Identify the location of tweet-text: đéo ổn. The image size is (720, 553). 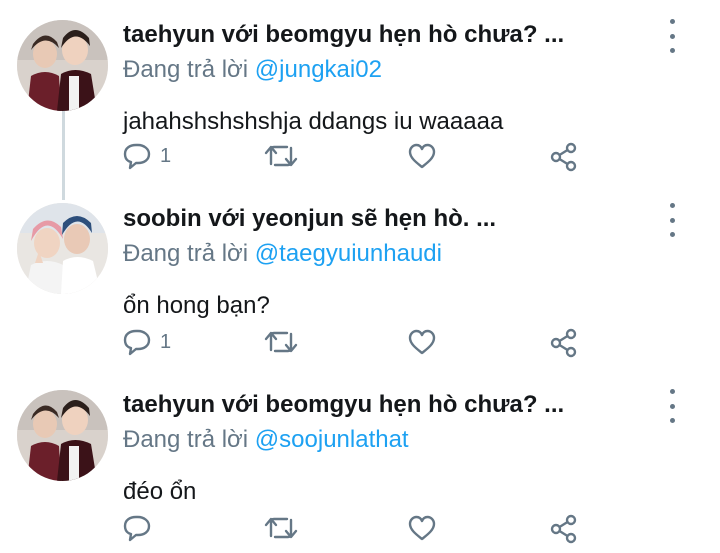
(160, 491).